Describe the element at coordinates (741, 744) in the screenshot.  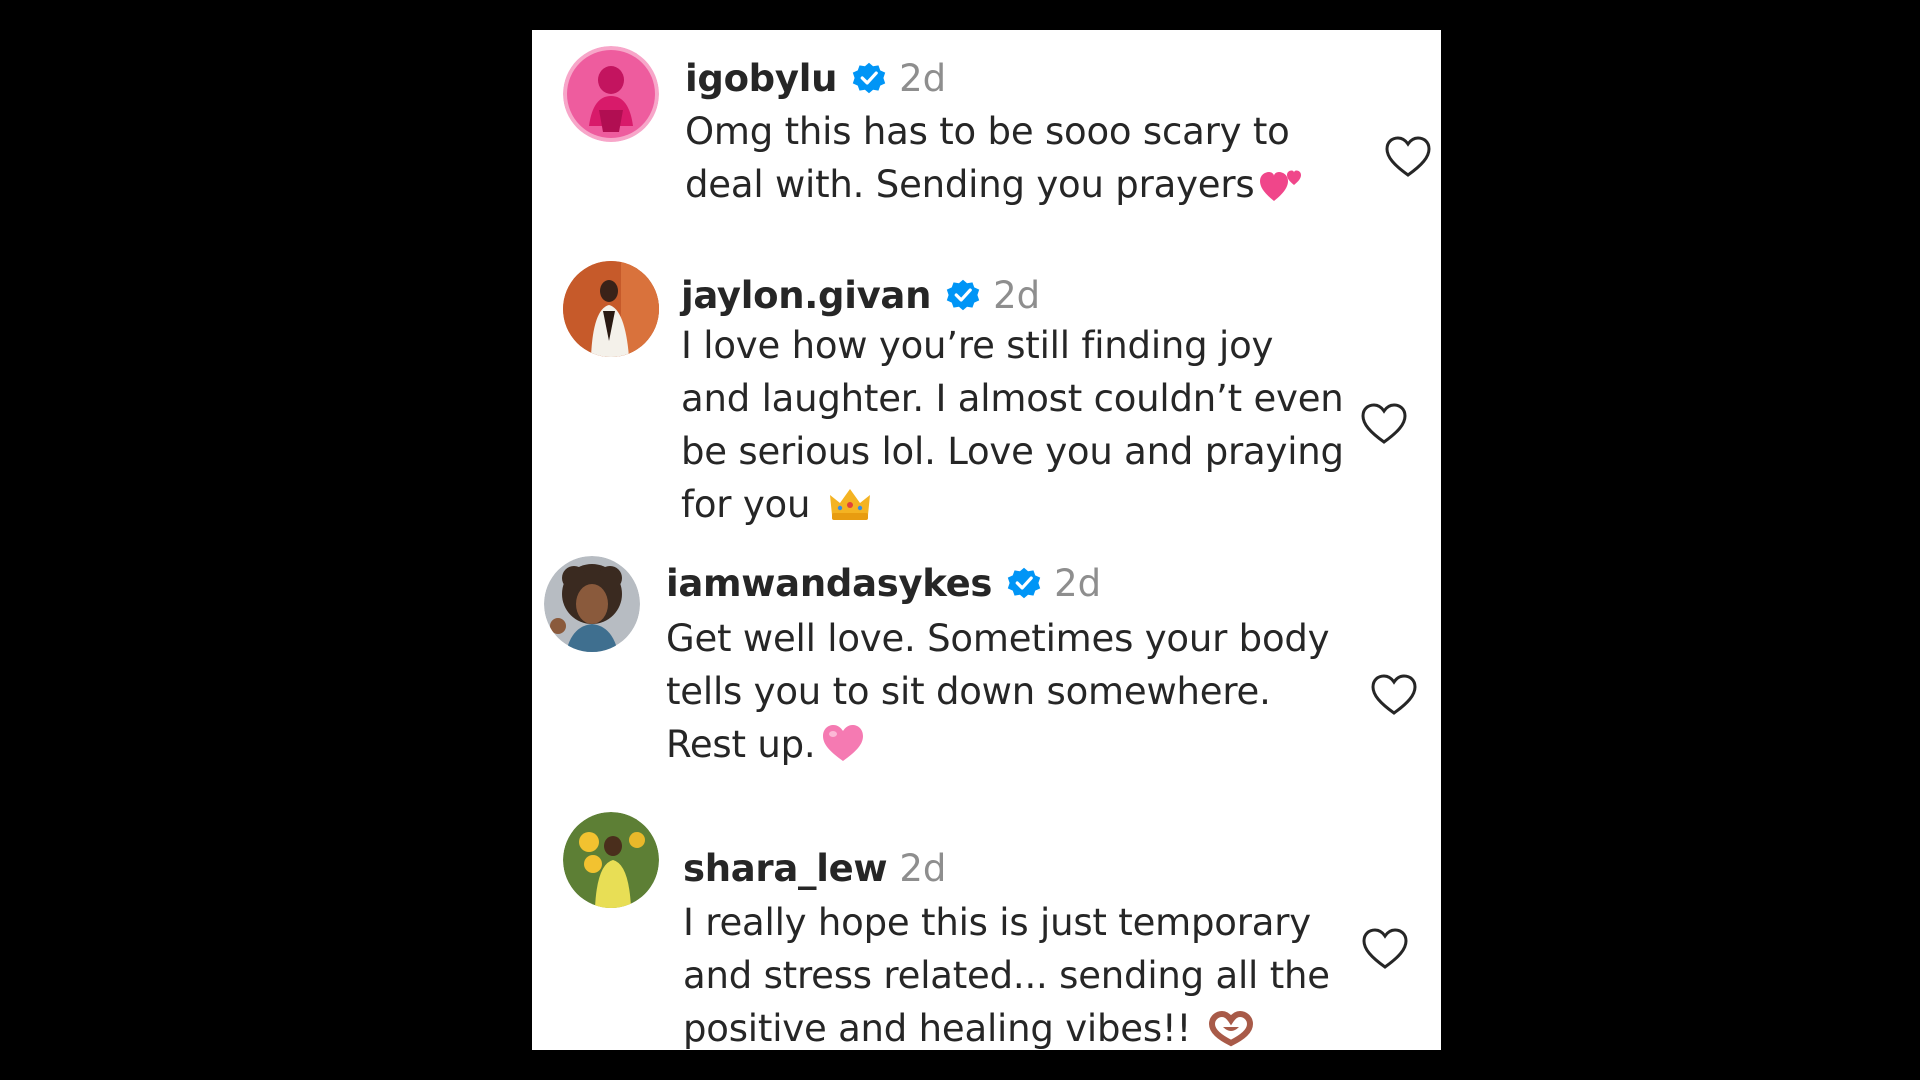
I see `comment-line-text: Rest up.` at that location.